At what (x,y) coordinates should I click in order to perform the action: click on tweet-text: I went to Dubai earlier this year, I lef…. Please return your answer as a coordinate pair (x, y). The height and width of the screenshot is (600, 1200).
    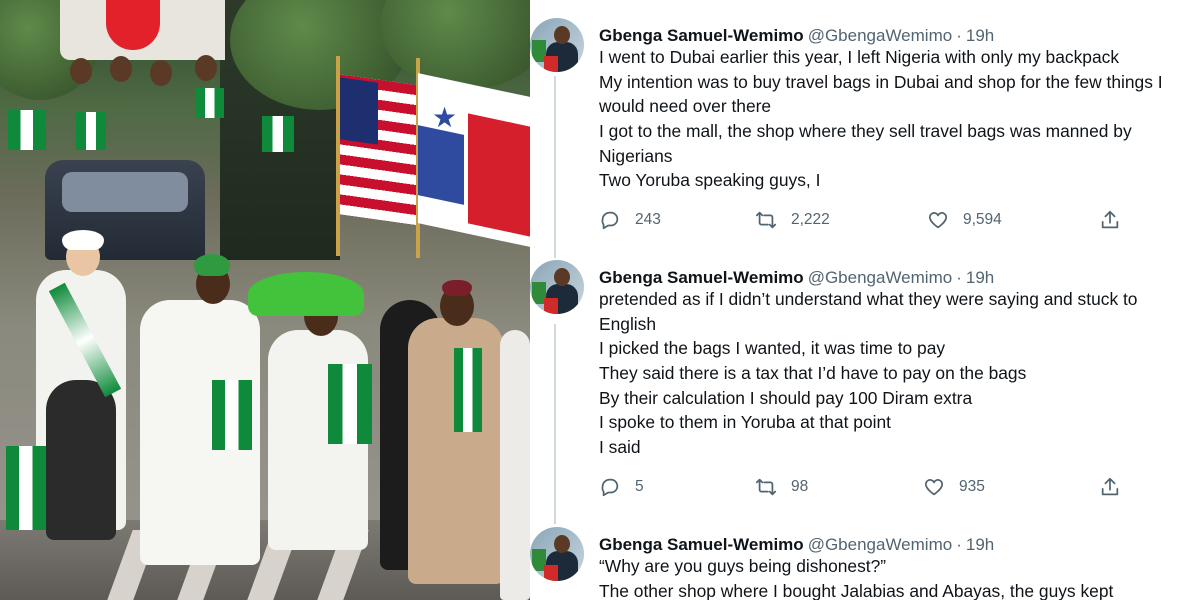
    Looking at the image, I should click on (899, 119).